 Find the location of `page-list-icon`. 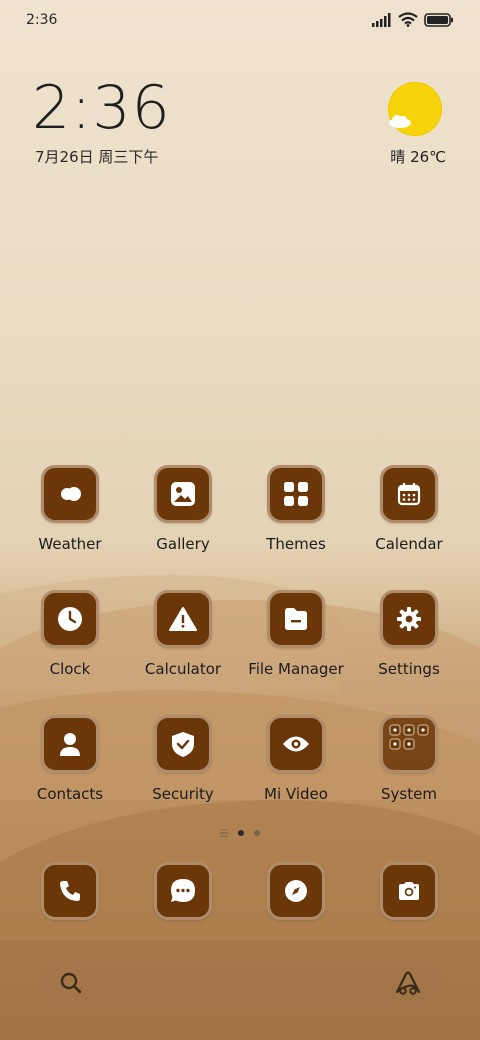

page-list-icon is located at coordinates (224, 833).